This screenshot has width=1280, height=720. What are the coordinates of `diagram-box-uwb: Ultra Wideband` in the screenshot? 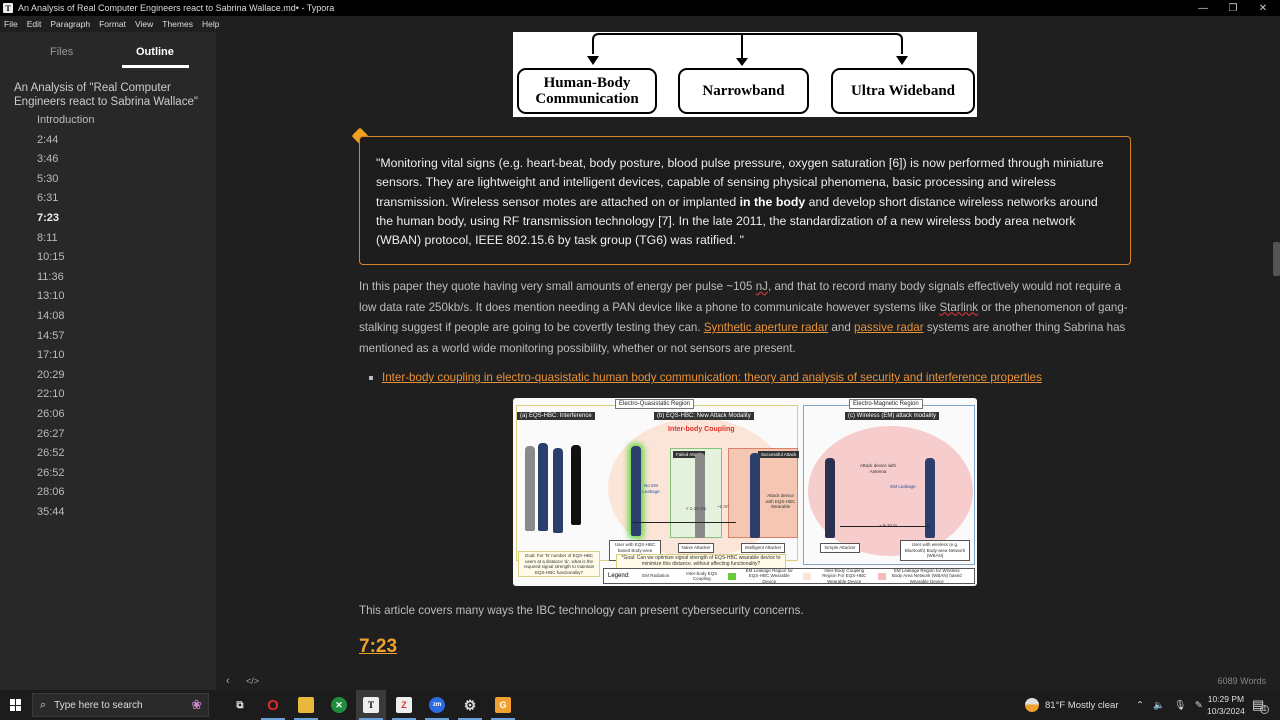 It's located at (903, 91).